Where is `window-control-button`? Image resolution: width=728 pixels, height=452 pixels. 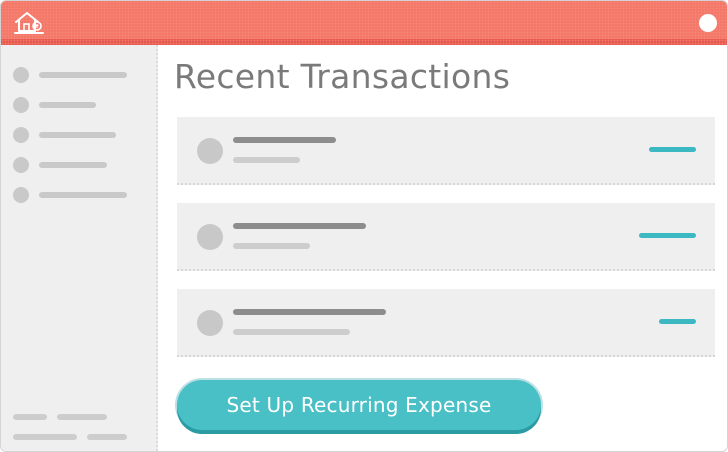
window-control-button is located at coordinates (708, 23).